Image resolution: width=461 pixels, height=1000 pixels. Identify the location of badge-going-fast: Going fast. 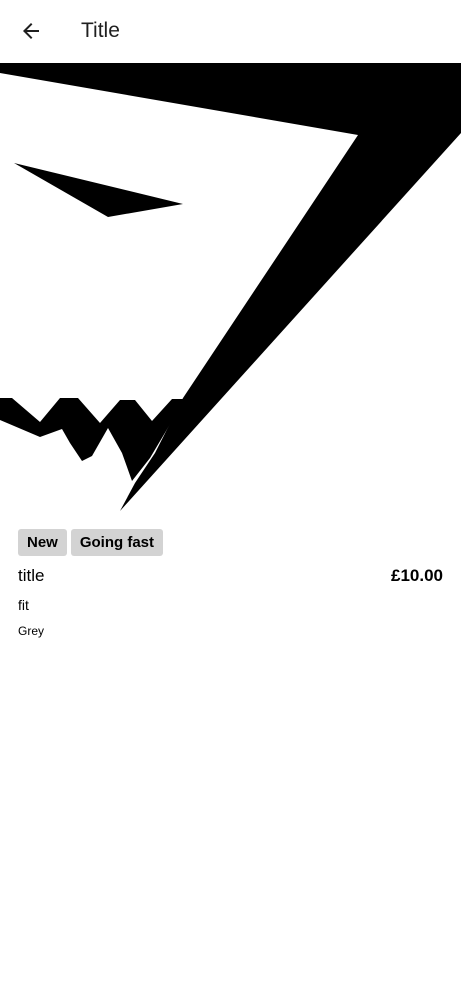
(117, 542).